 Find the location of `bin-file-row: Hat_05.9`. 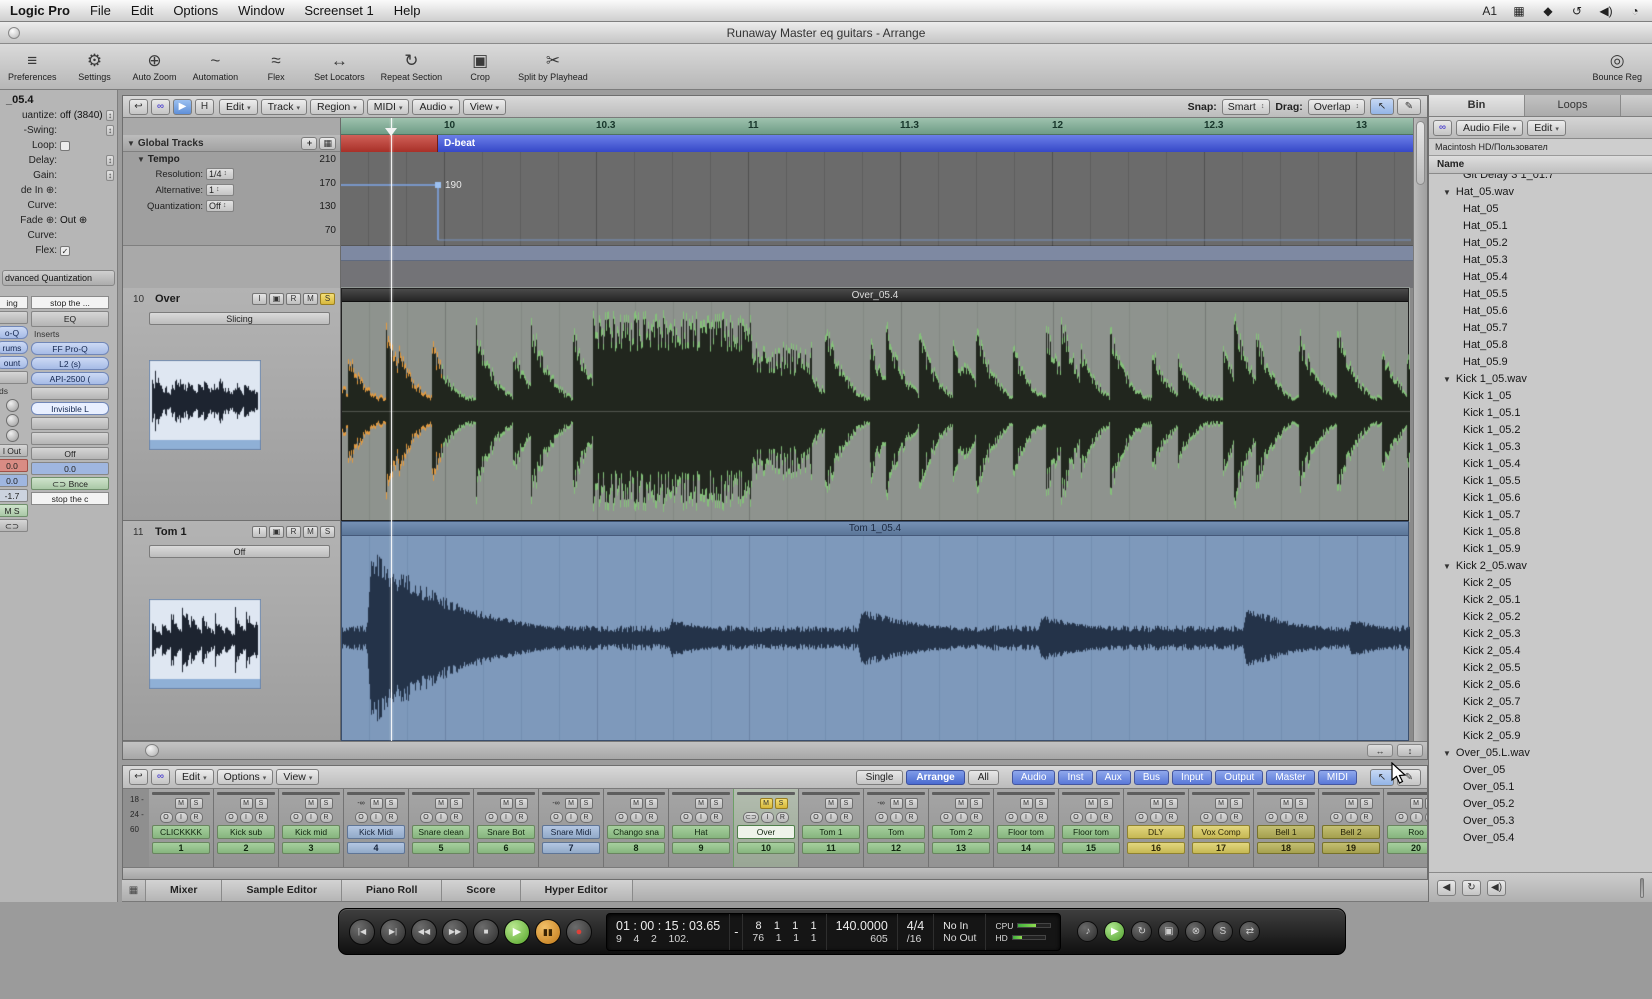

bin-file-row: Hat_05.9 is located at coordinates (1540, 362).